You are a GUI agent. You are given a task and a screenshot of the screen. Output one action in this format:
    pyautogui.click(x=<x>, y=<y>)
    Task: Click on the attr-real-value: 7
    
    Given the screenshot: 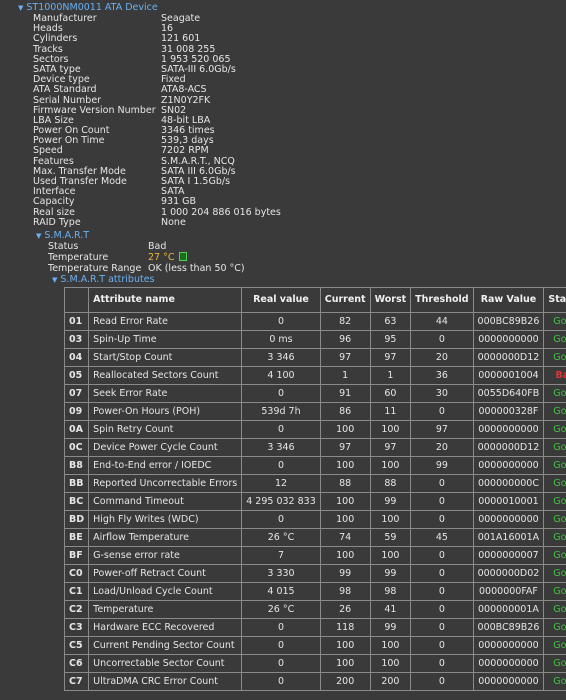 What is the action you would take?
    pyautogui.click(x=281, y=555)
    